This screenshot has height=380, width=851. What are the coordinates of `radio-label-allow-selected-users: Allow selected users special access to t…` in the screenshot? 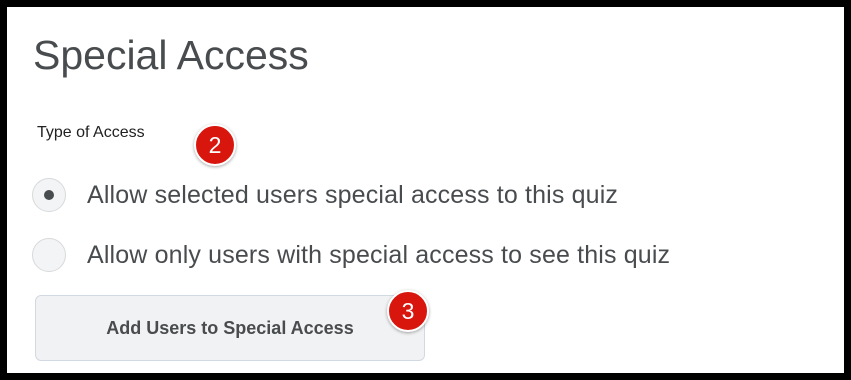 It's located at (353, 194).